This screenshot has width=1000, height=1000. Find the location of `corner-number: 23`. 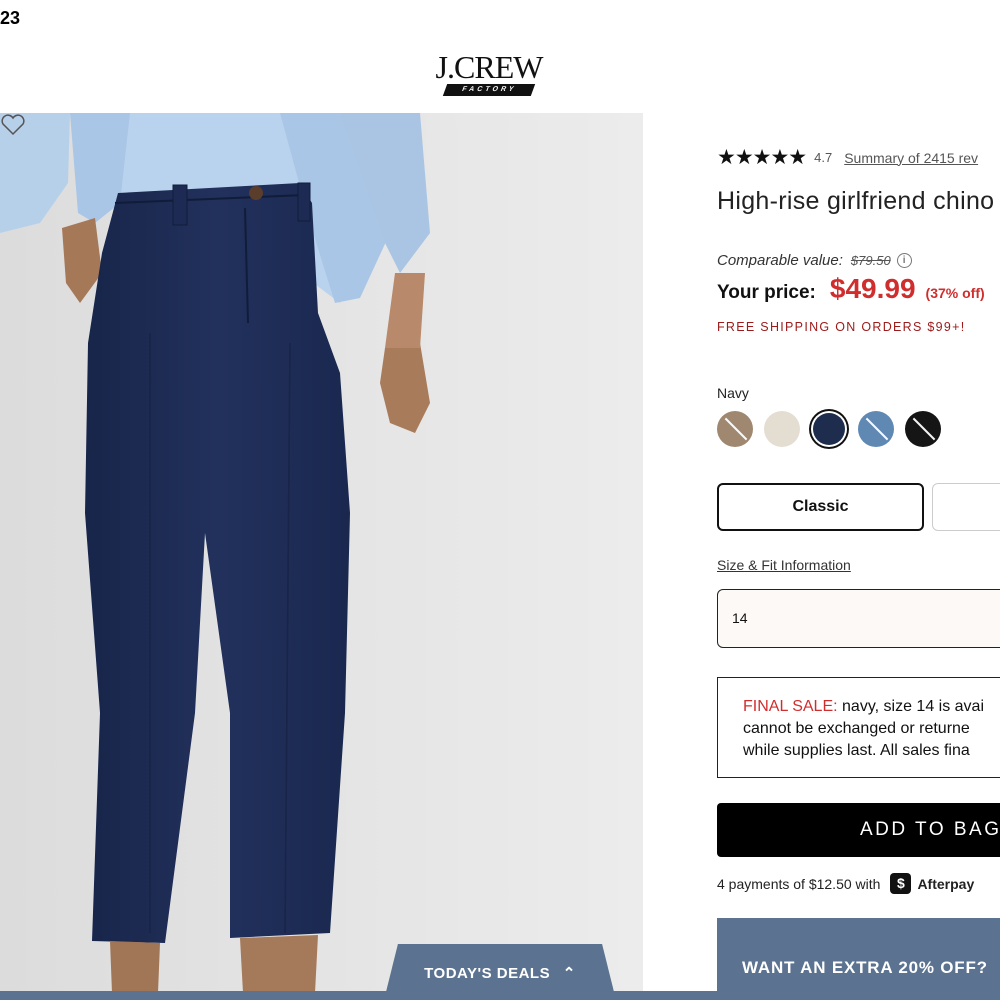

corner-number: 23 is located at coordinates (10, 18).